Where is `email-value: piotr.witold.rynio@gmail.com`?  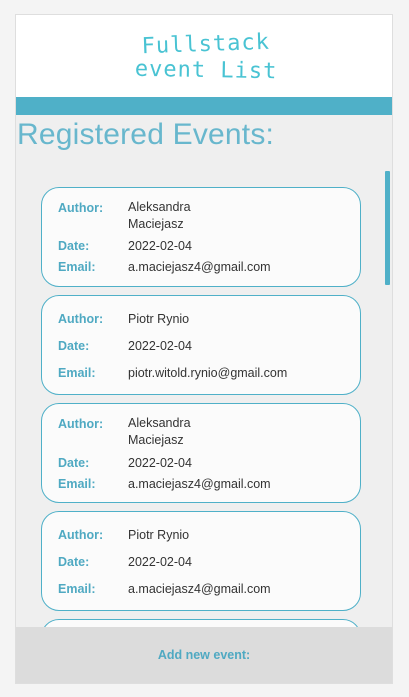 email-value: piotr.witold.rynio@gmail.com is located at coordinates (208, 373).